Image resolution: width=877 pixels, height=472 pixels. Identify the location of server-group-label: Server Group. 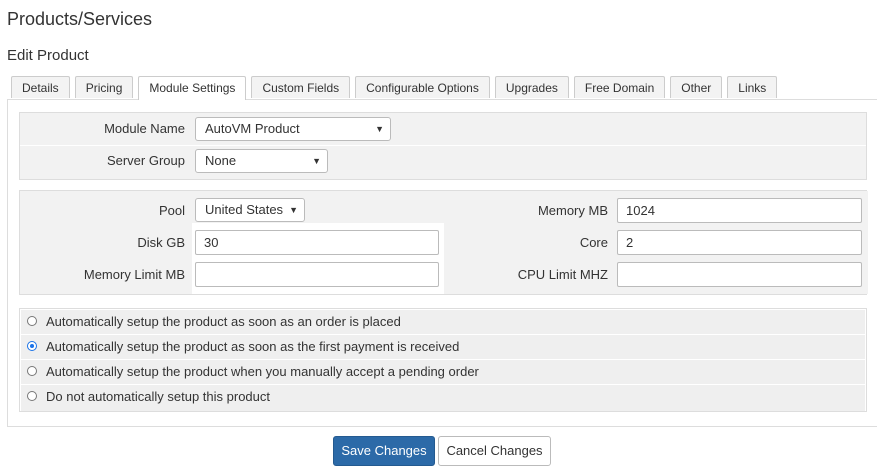
(145, 160).